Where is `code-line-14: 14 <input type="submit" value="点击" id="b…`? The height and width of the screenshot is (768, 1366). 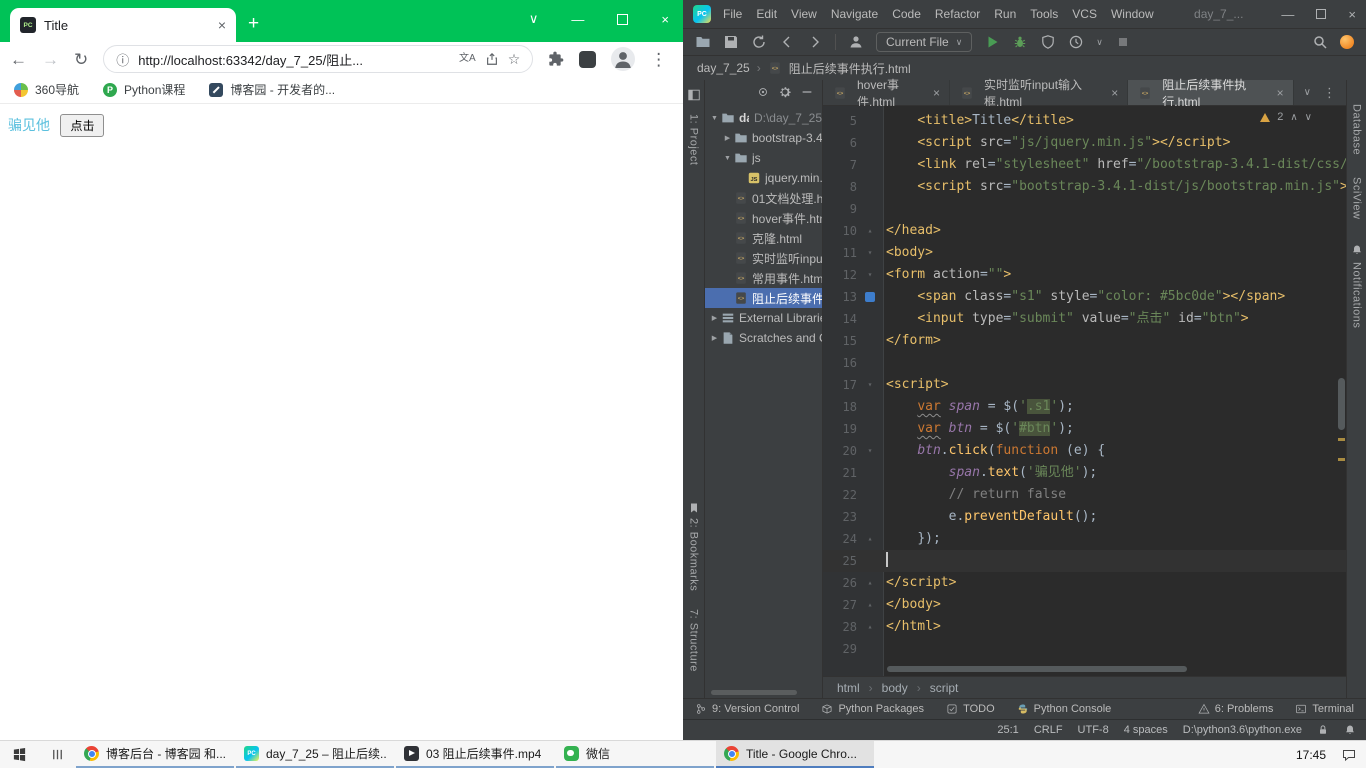
code-line-14: 14 <input type="submit" value="点击" id="b… is located at coordinates (1084, 319).